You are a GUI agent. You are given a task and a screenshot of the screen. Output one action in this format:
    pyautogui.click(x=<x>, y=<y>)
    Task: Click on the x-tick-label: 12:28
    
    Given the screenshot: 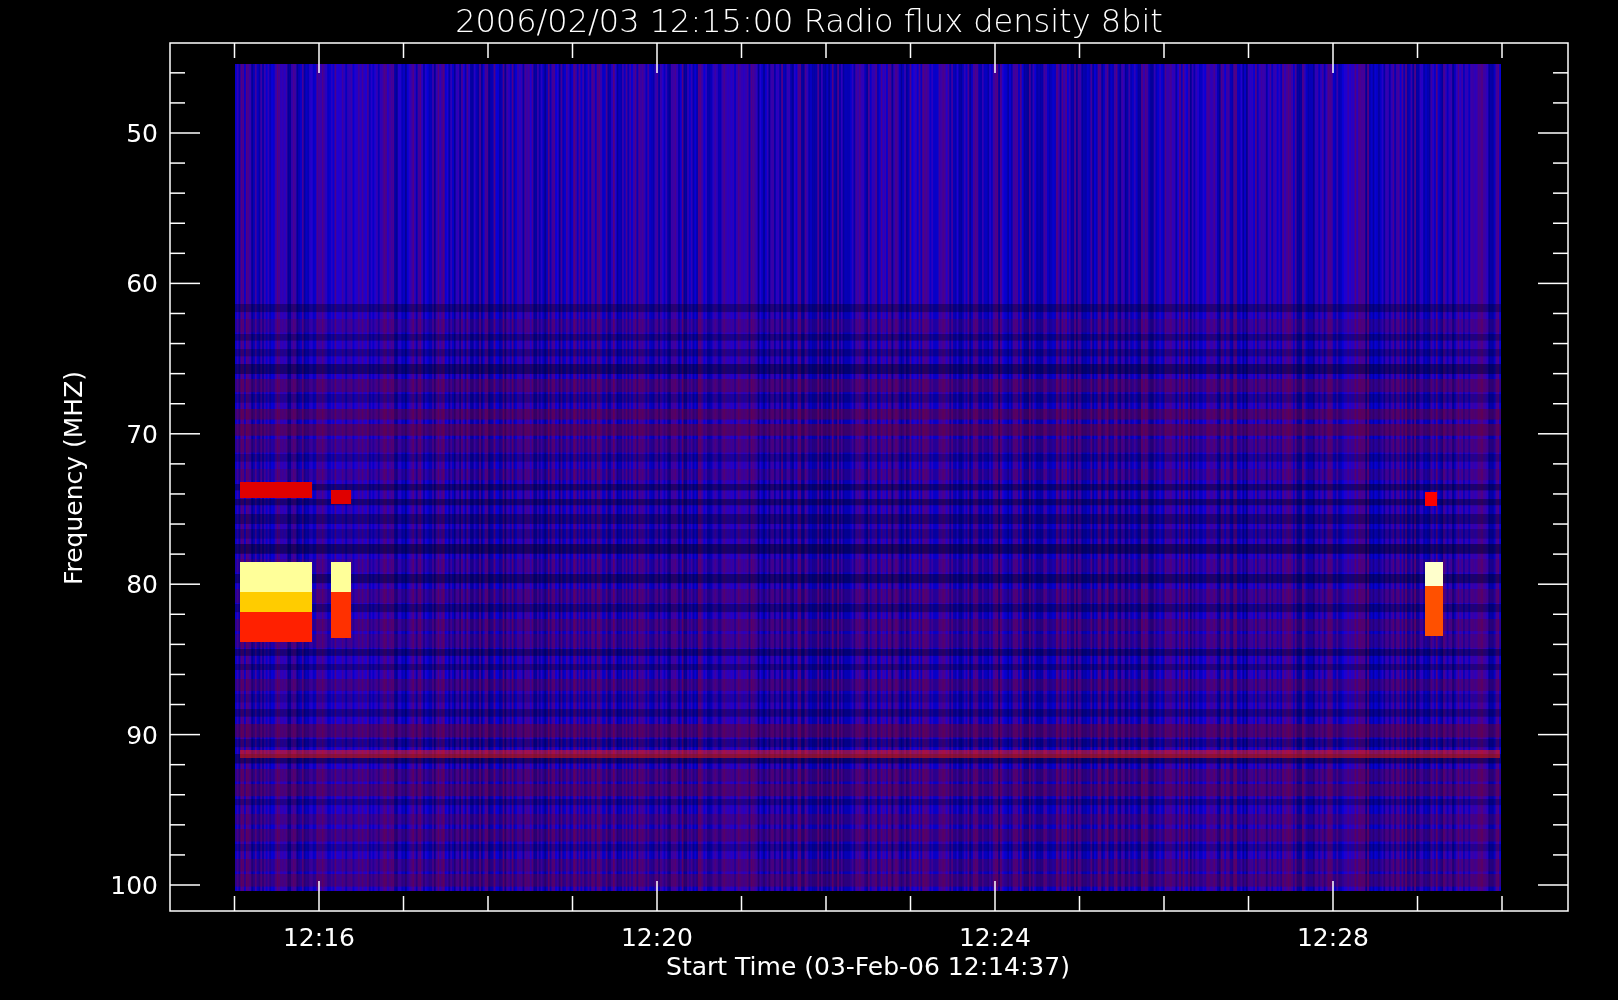 What is the action you would take?
    pyautogui.click(x=1333, y=937)
    